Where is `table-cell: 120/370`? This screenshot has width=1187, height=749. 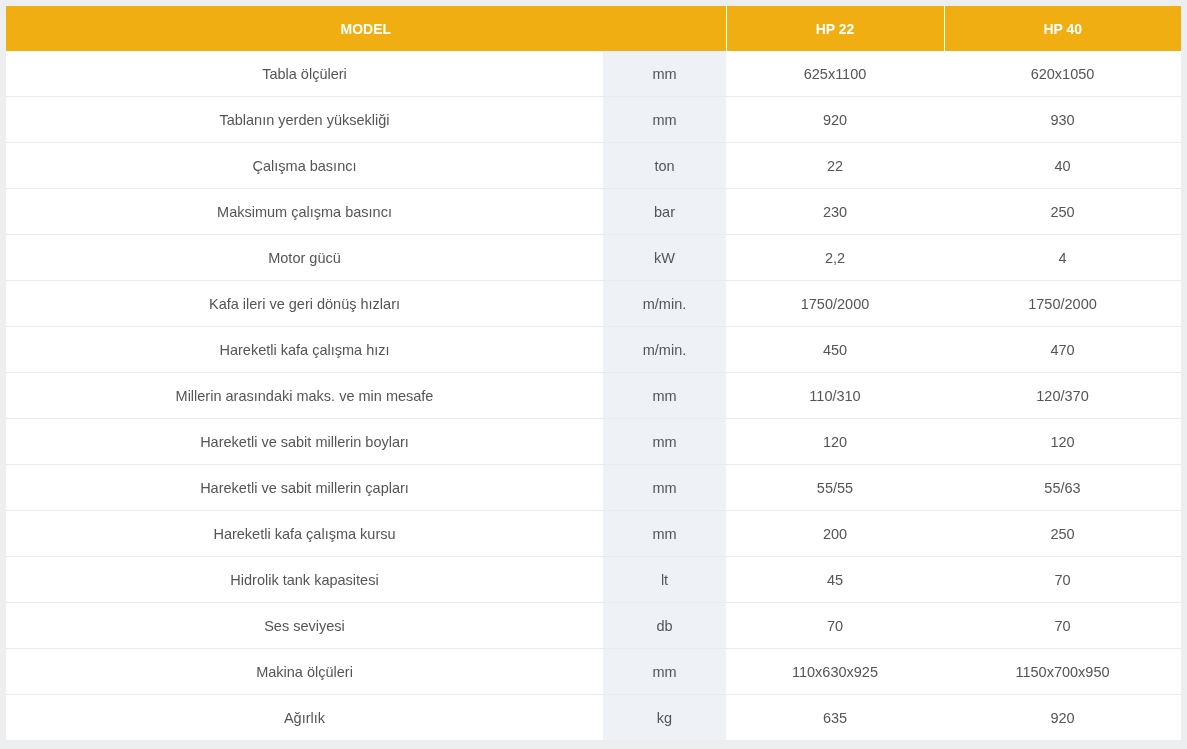
table-cell: 120/370 is located at coordinates (1062, 395).